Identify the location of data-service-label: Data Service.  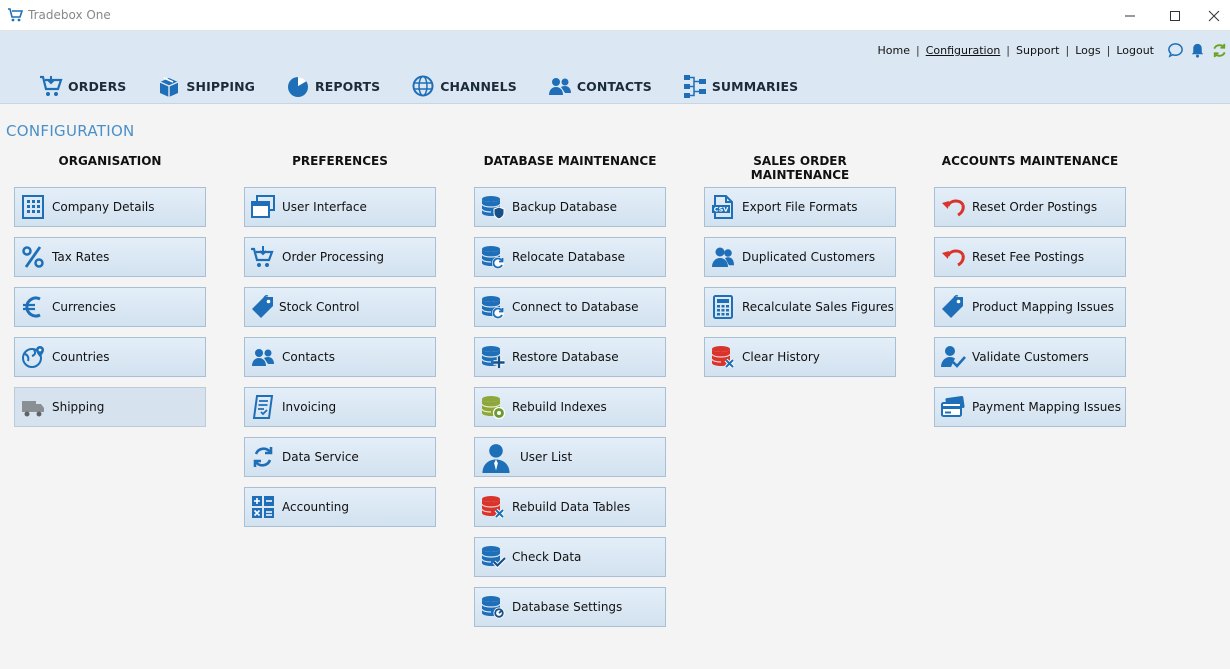
(320, 457).